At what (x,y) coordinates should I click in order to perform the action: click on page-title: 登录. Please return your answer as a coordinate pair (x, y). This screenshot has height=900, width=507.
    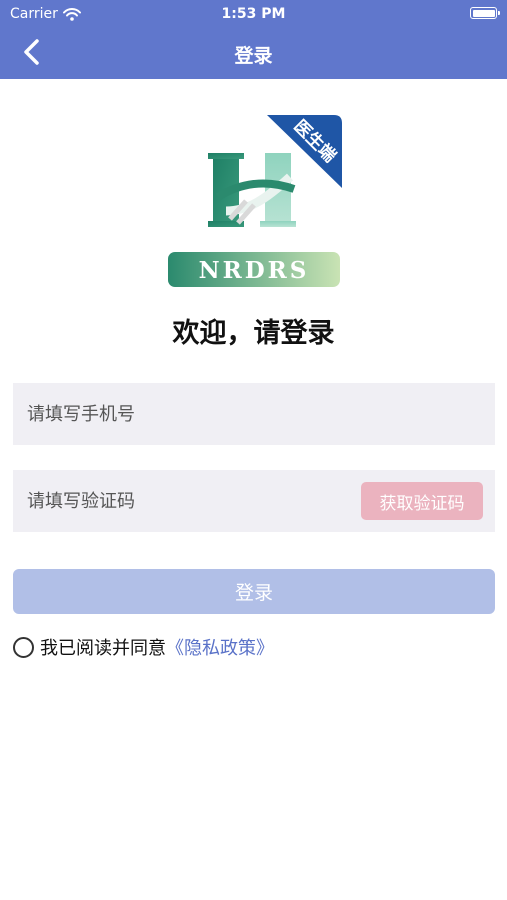
    Looking at the image, I should click on (253, 56).